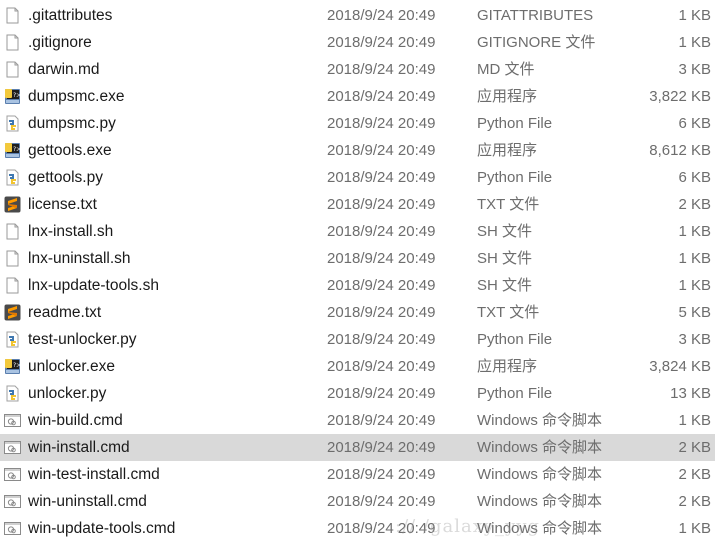 This screenshot has height=548, width=727. What do you see at coordinates (694, 447) in the screenshot?
I see `file-size: 2 KB` at bounding box center [694, 447].